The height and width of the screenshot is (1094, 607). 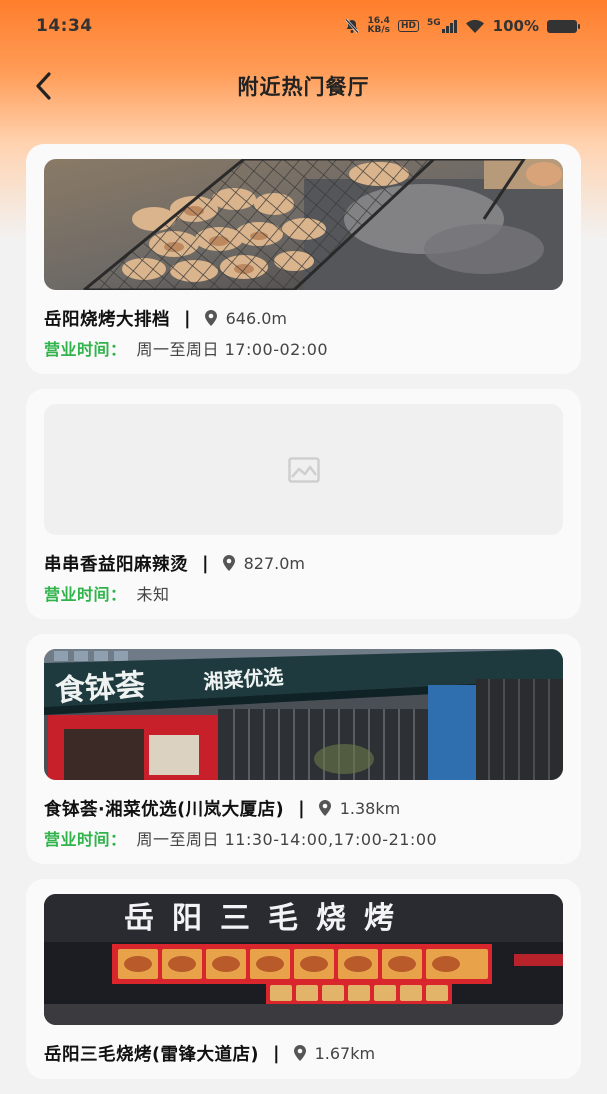 What do you see at coordinates (153, 594) in the screenshot?
I see `business-hours-value: 未知` at bounding box center [153, 594].